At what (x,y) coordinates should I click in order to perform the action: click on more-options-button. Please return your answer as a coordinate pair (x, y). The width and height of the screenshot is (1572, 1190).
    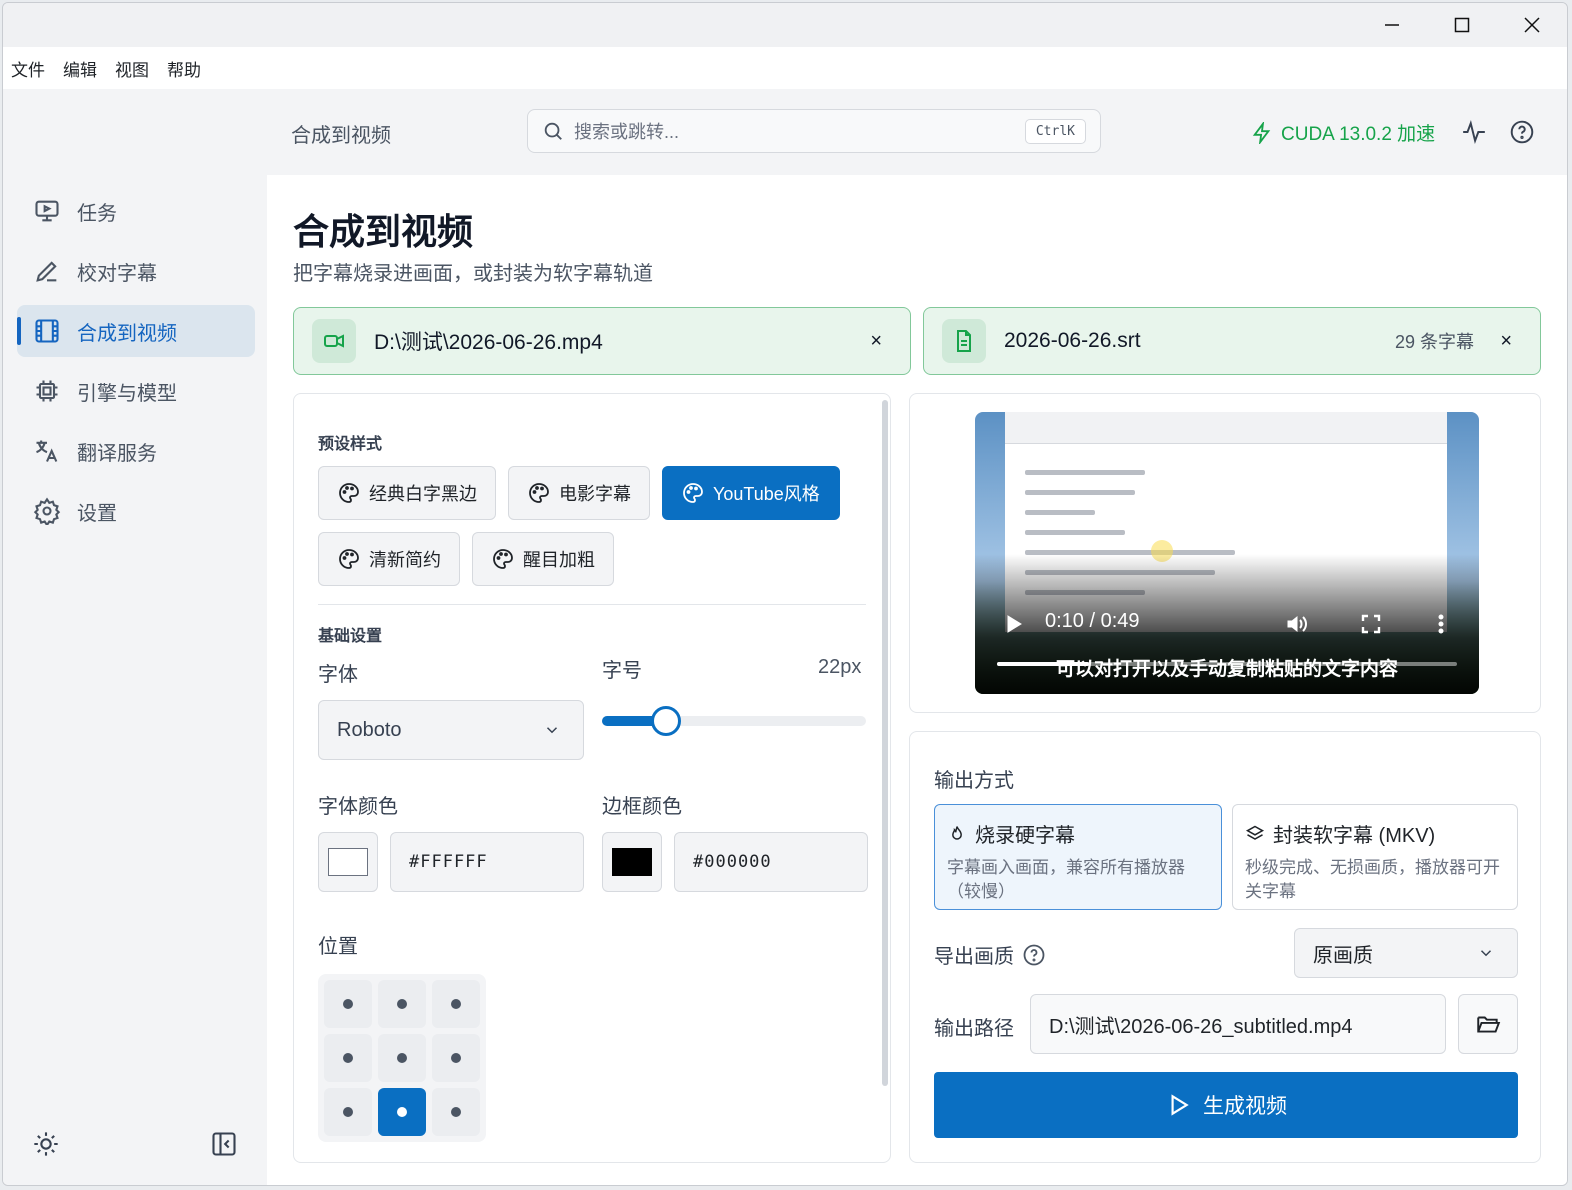
    Looking at the image, I should click on (1441, 626).